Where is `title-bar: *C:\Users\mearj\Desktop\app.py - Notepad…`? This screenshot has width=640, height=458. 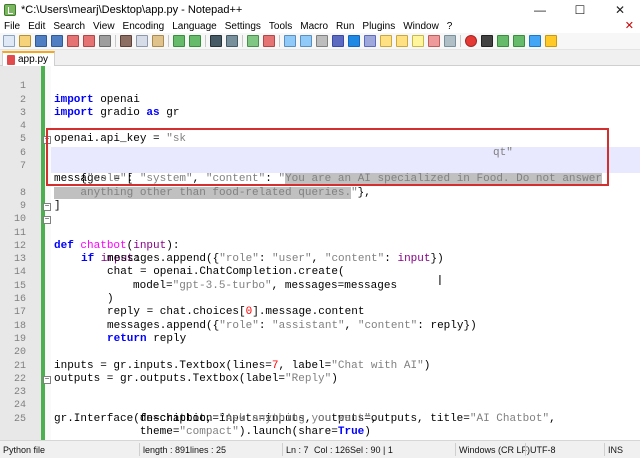
title-bar: *C:\Users\mearj\Desktop\app.py - Notepad… is located at coordinates (320, 9).